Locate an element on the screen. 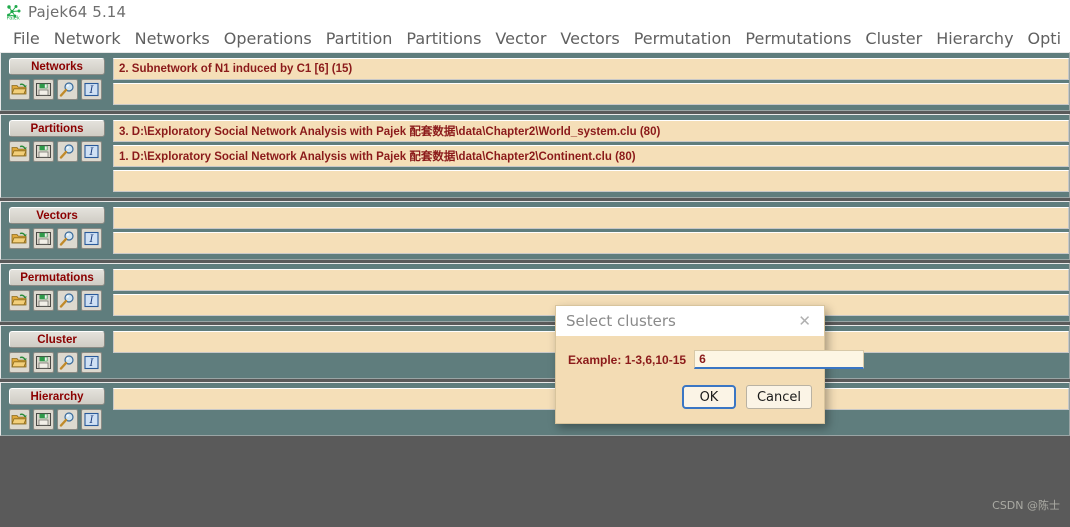 This screenshot has width=1070, height=527. panel-partitions-icon-row: I is located at coordinates (61, 151).